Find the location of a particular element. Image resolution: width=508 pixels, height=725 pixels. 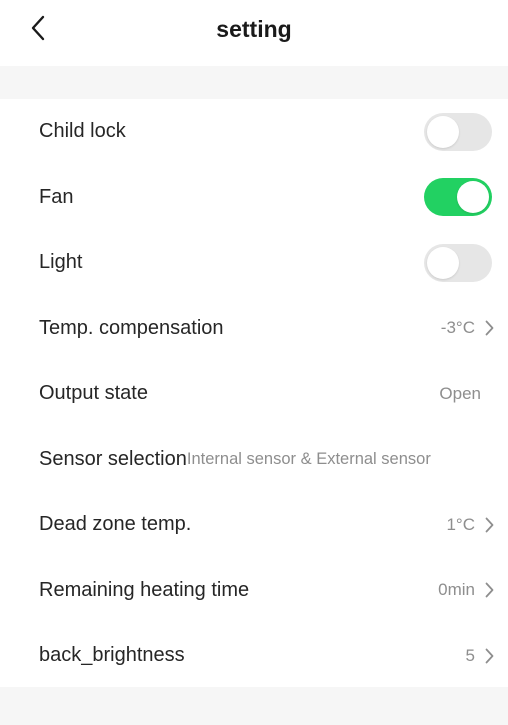

section-divider is located at coordinates (254, 82).